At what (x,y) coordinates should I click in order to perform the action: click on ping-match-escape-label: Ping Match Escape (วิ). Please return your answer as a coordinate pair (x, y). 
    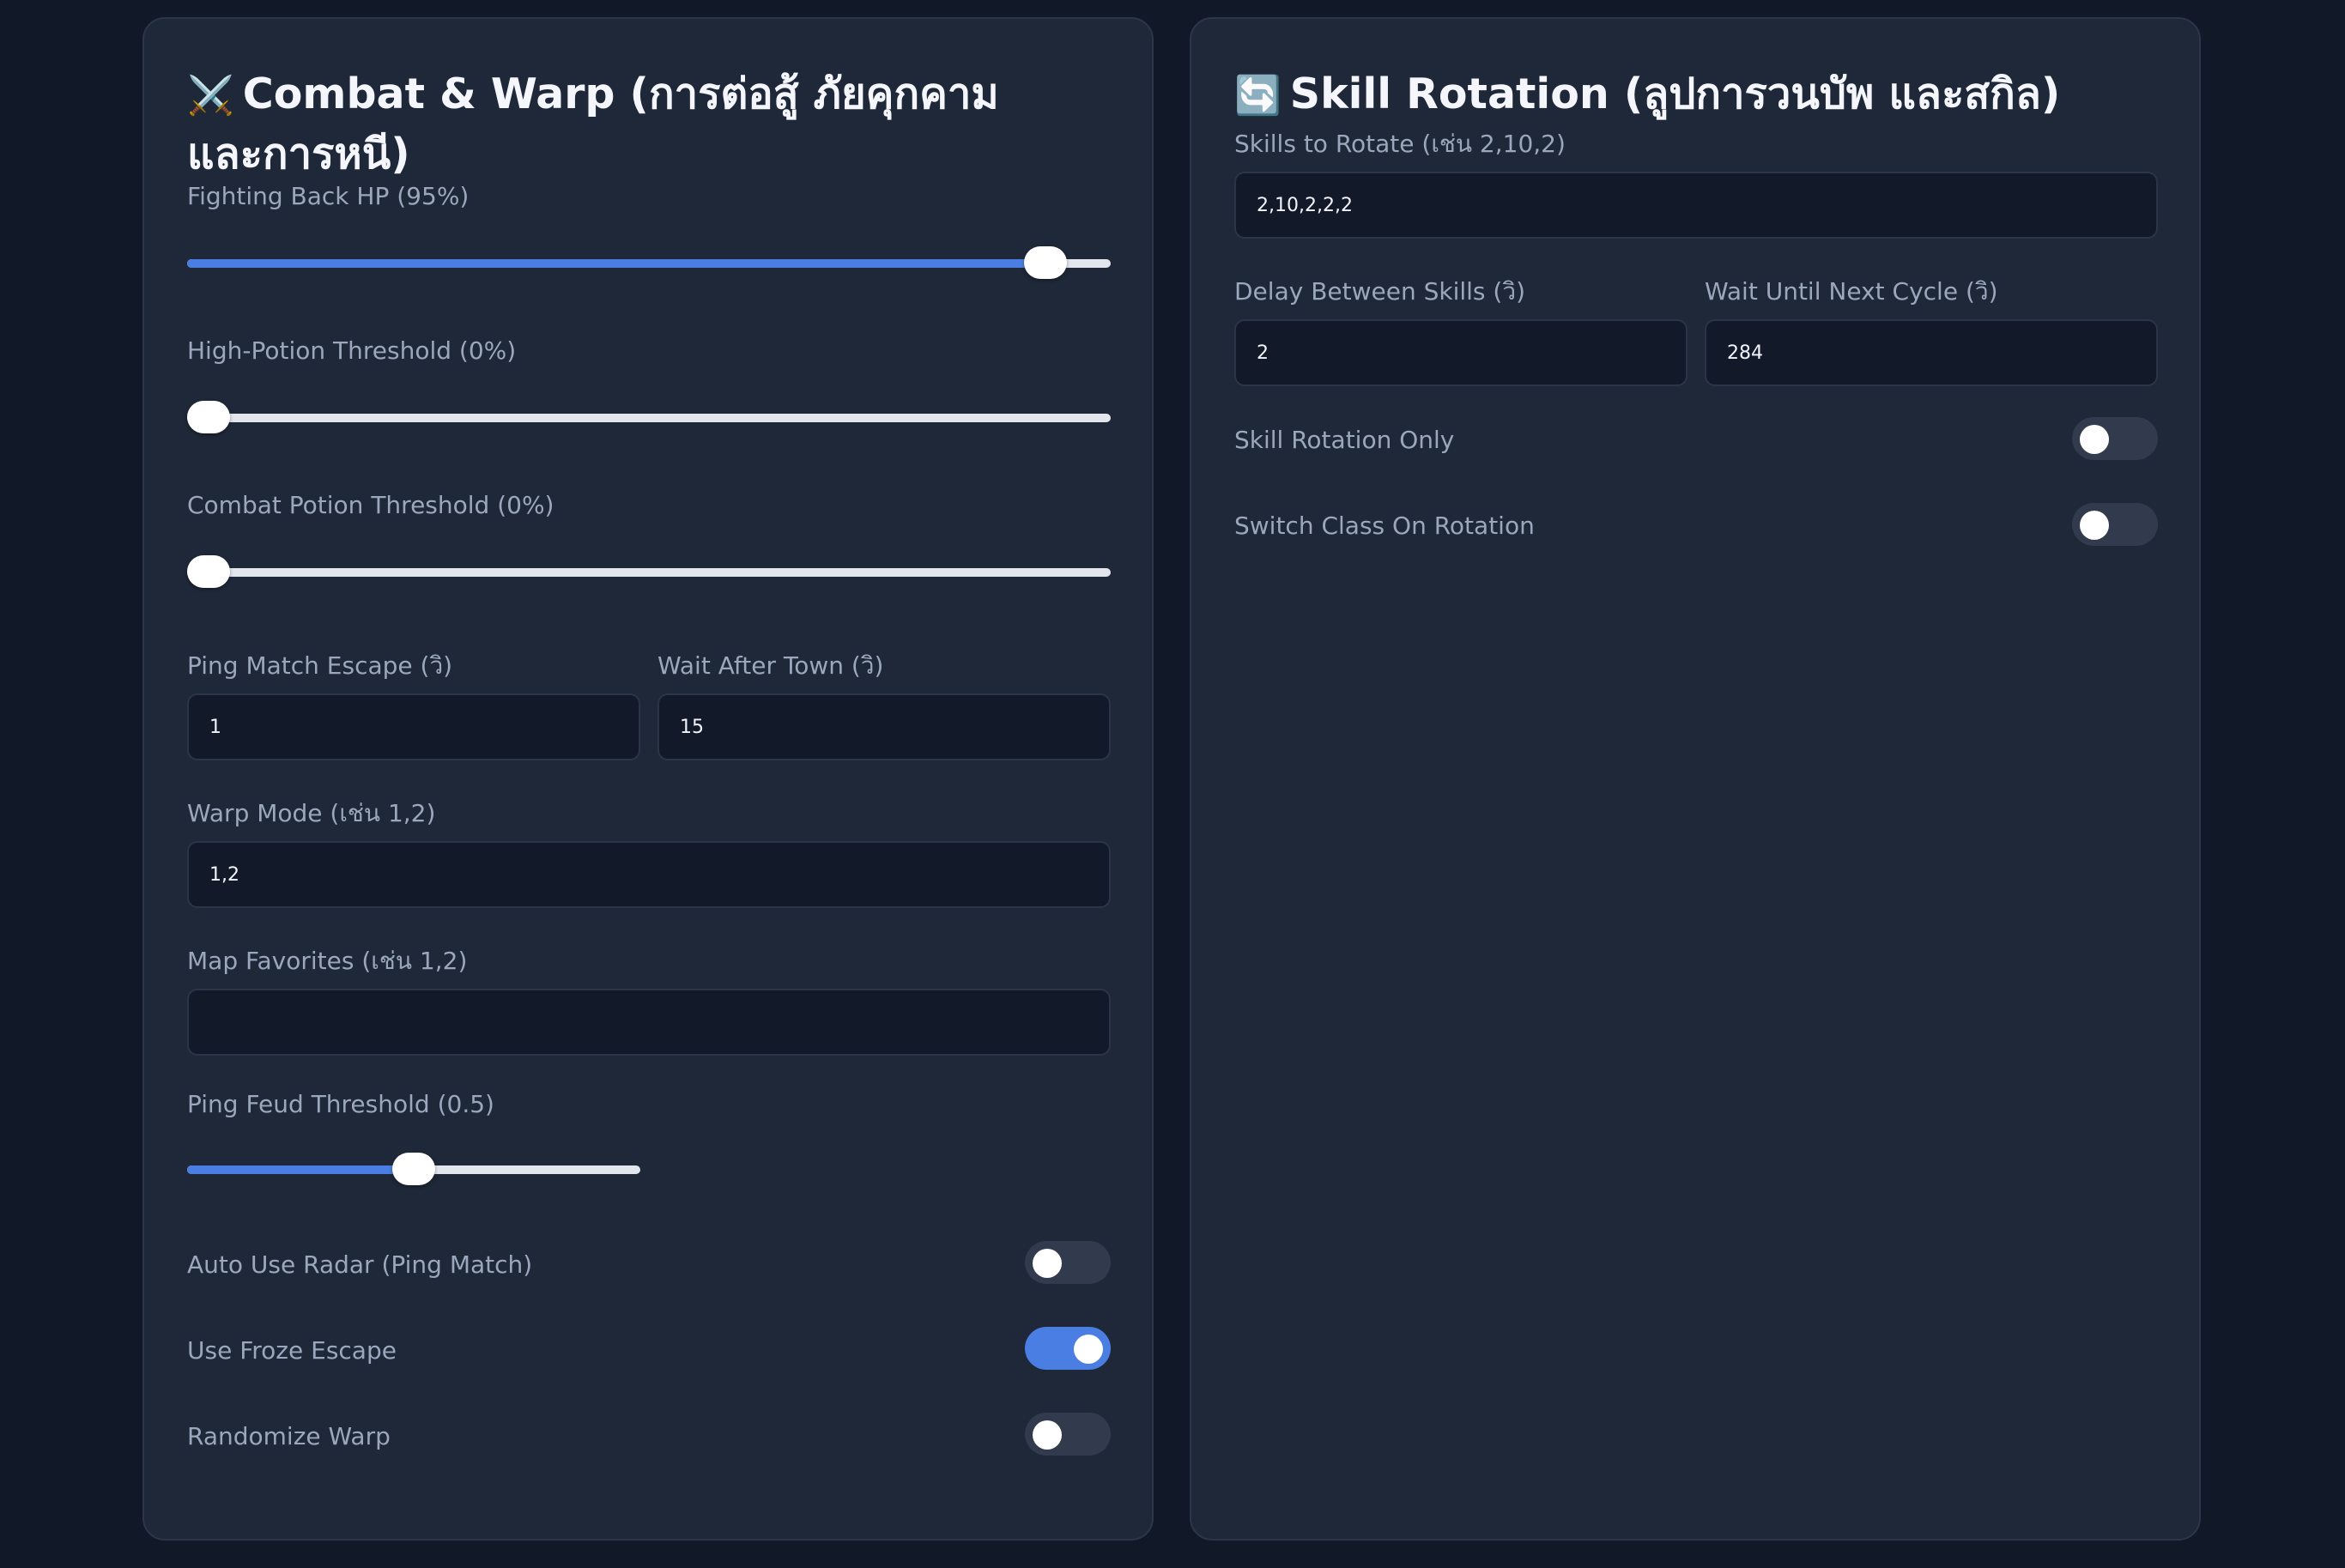
    Looking at the image, I should click on (320, 665).